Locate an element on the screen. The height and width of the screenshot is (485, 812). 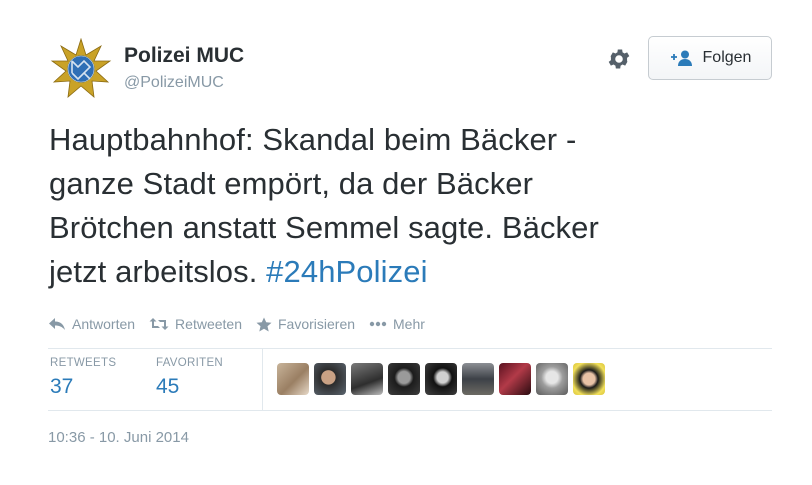
retweets-count: 37 is located at coordinates (61, 387).